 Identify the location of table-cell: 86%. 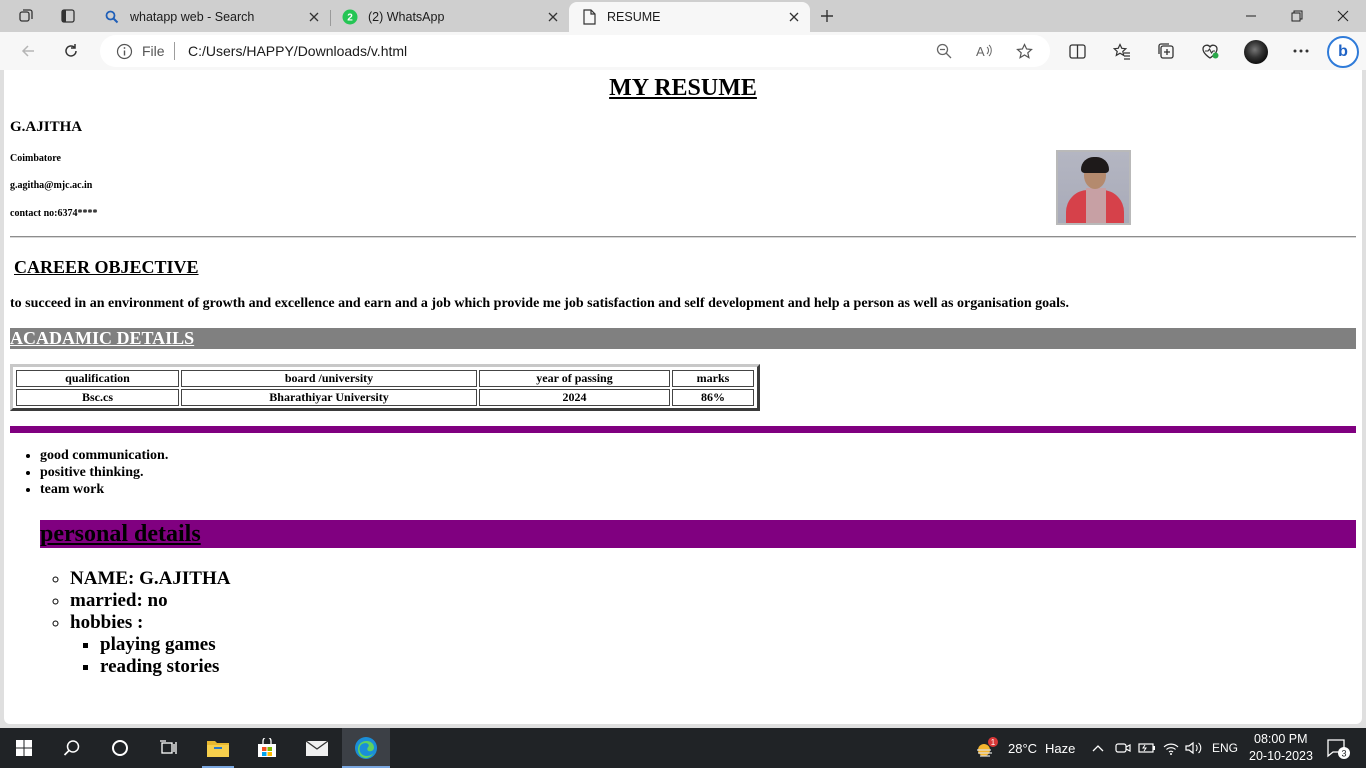
(713, 397).